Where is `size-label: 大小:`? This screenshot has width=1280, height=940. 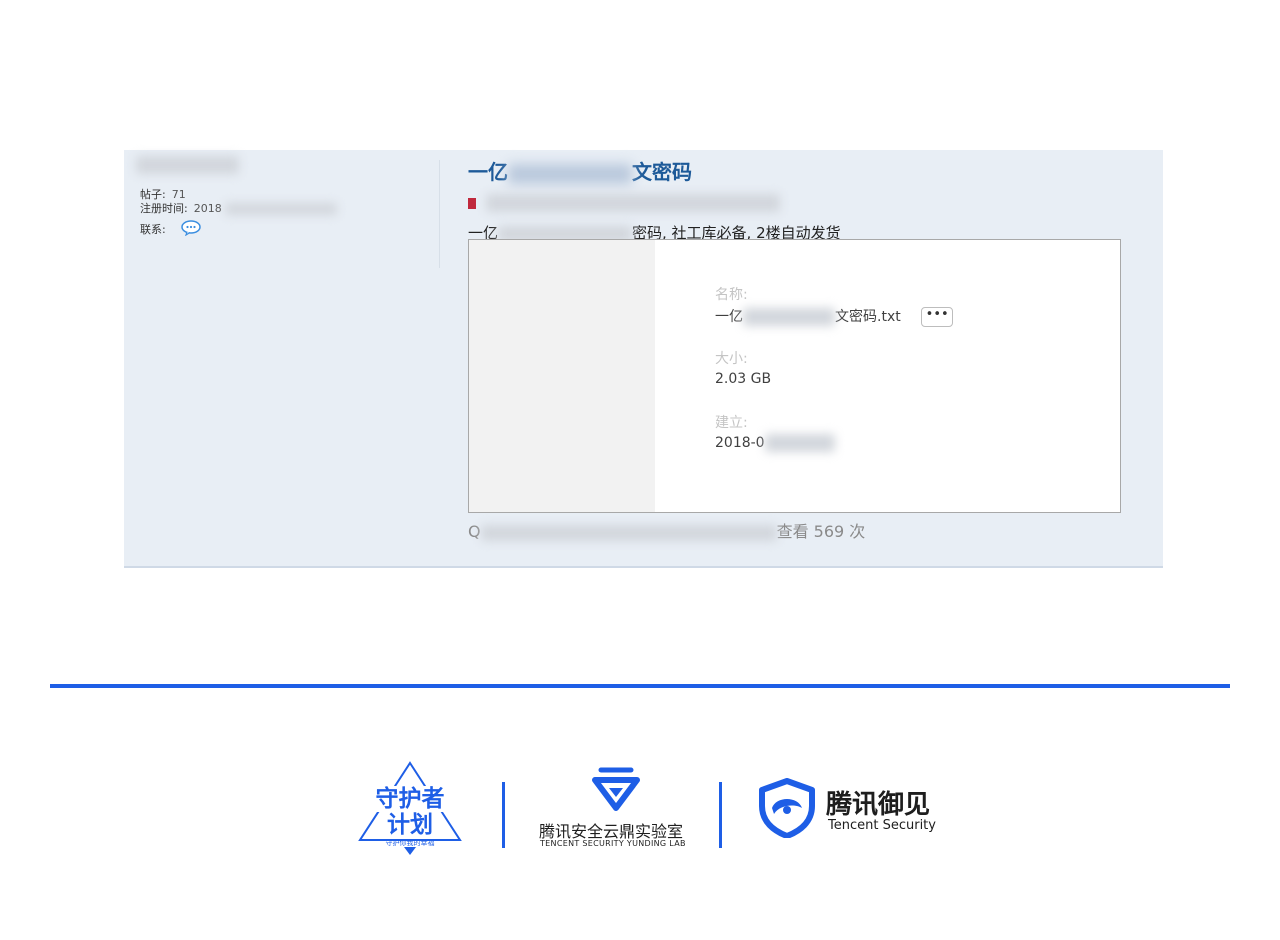
size-label: 大小: is located at coordinates (731, 359).